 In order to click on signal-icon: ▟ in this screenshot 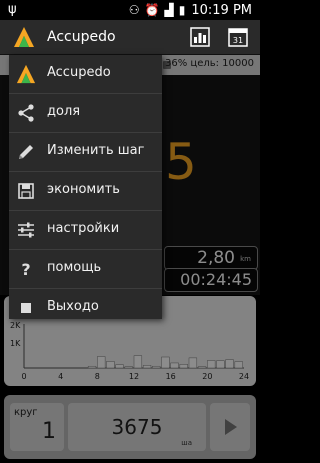, I will do `click(169, 10)`.